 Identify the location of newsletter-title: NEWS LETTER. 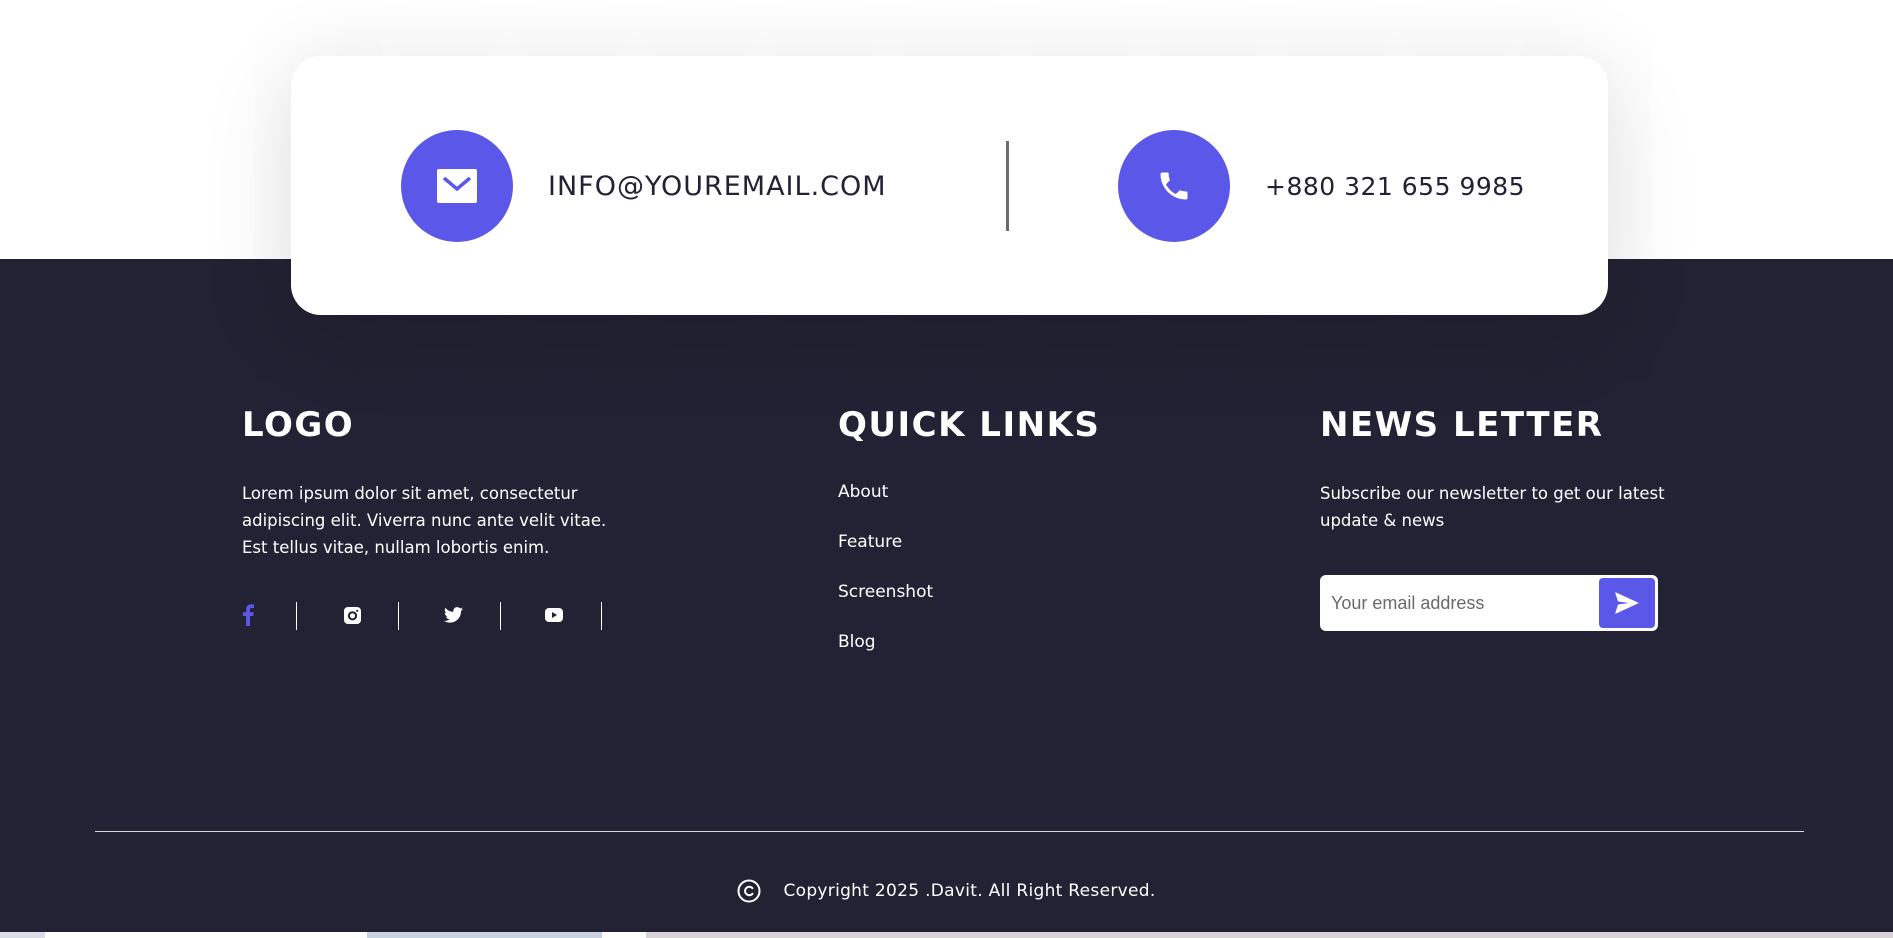
(1462, 425).